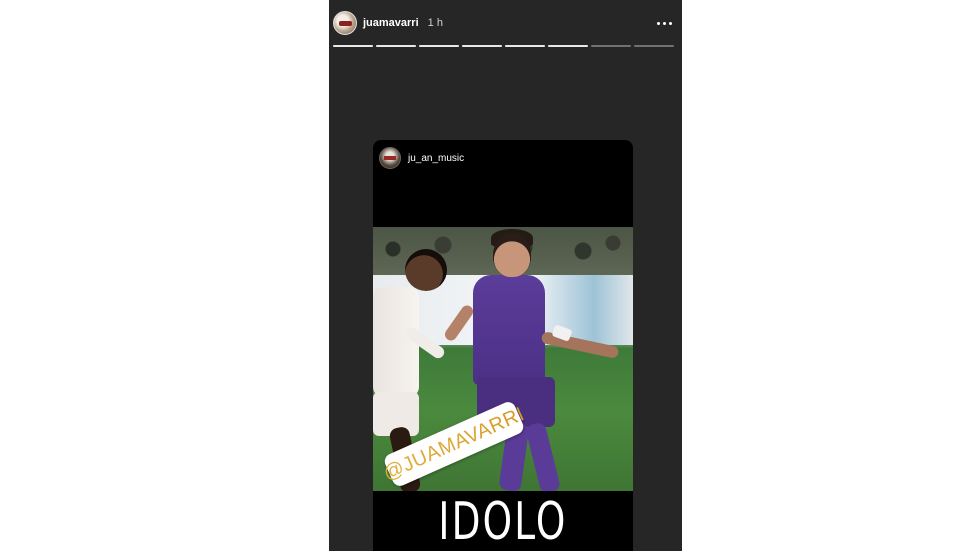  What do you see at coordinates (390, 158) in the screenshot?
I see `shared-post-avatar` at bounding box center [390, 158].